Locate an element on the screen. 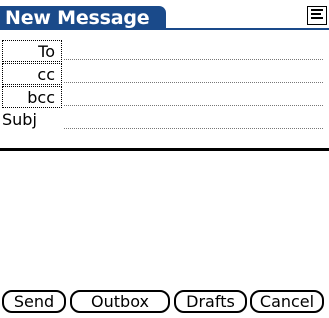  title-bar: New Message is located at coordinates (164, 15).